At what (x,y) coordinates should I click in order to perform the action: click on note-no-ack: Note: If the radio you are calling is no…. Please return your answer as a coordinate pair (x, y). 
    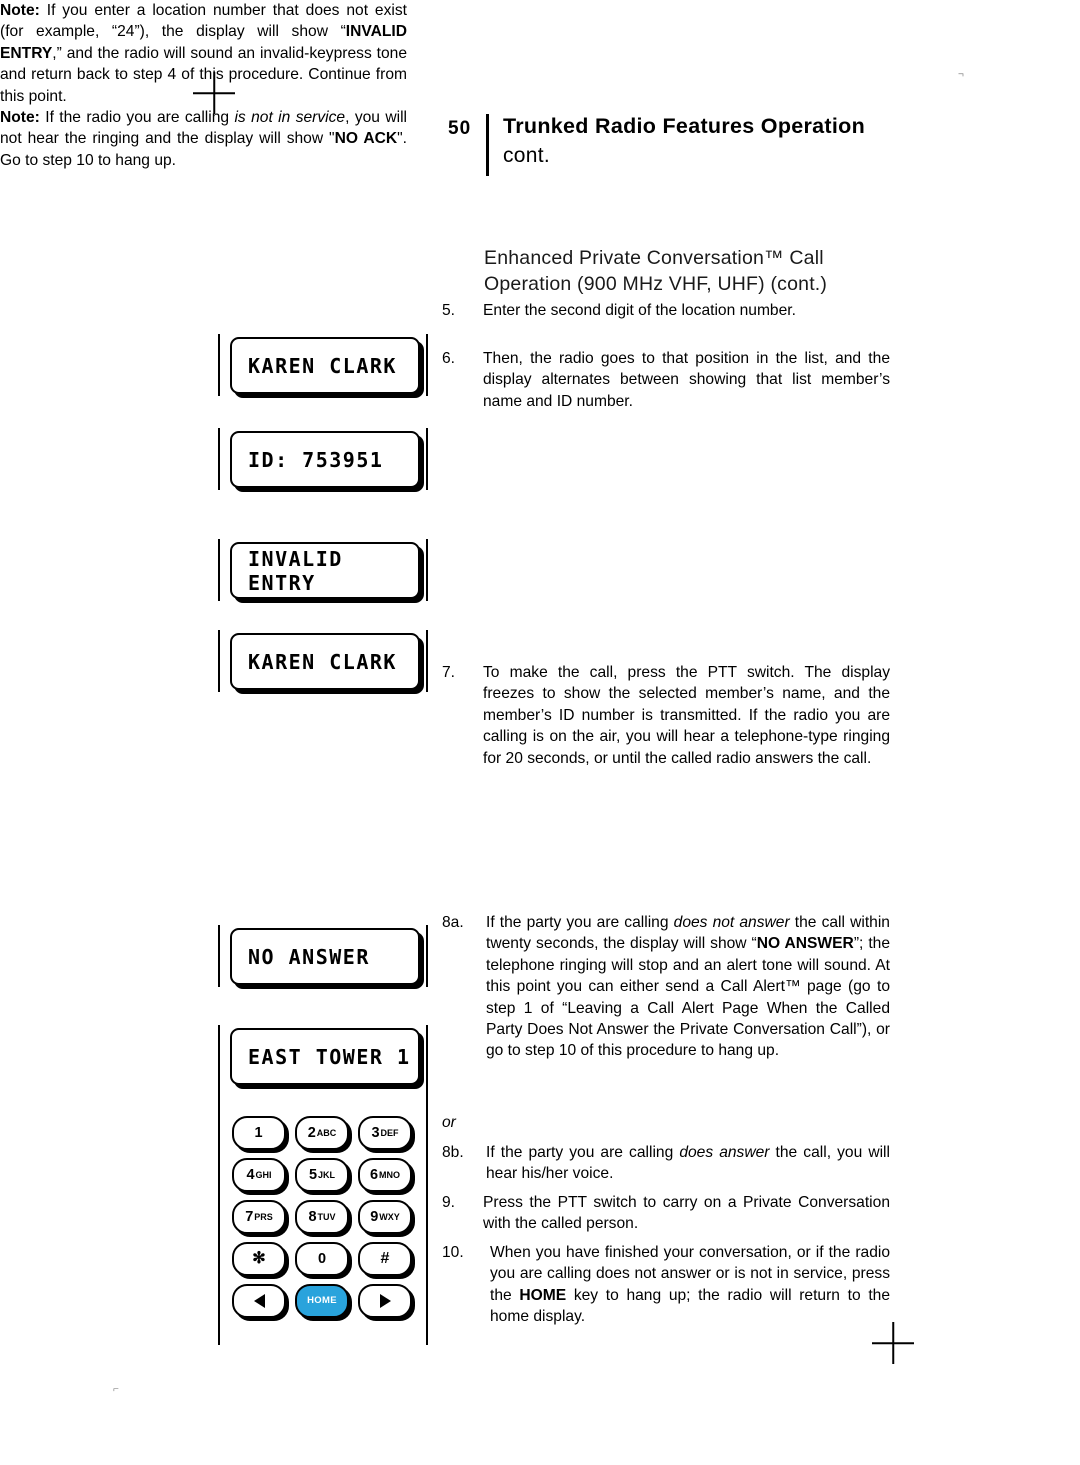
    Looking at the image, I should click on (203, 139).